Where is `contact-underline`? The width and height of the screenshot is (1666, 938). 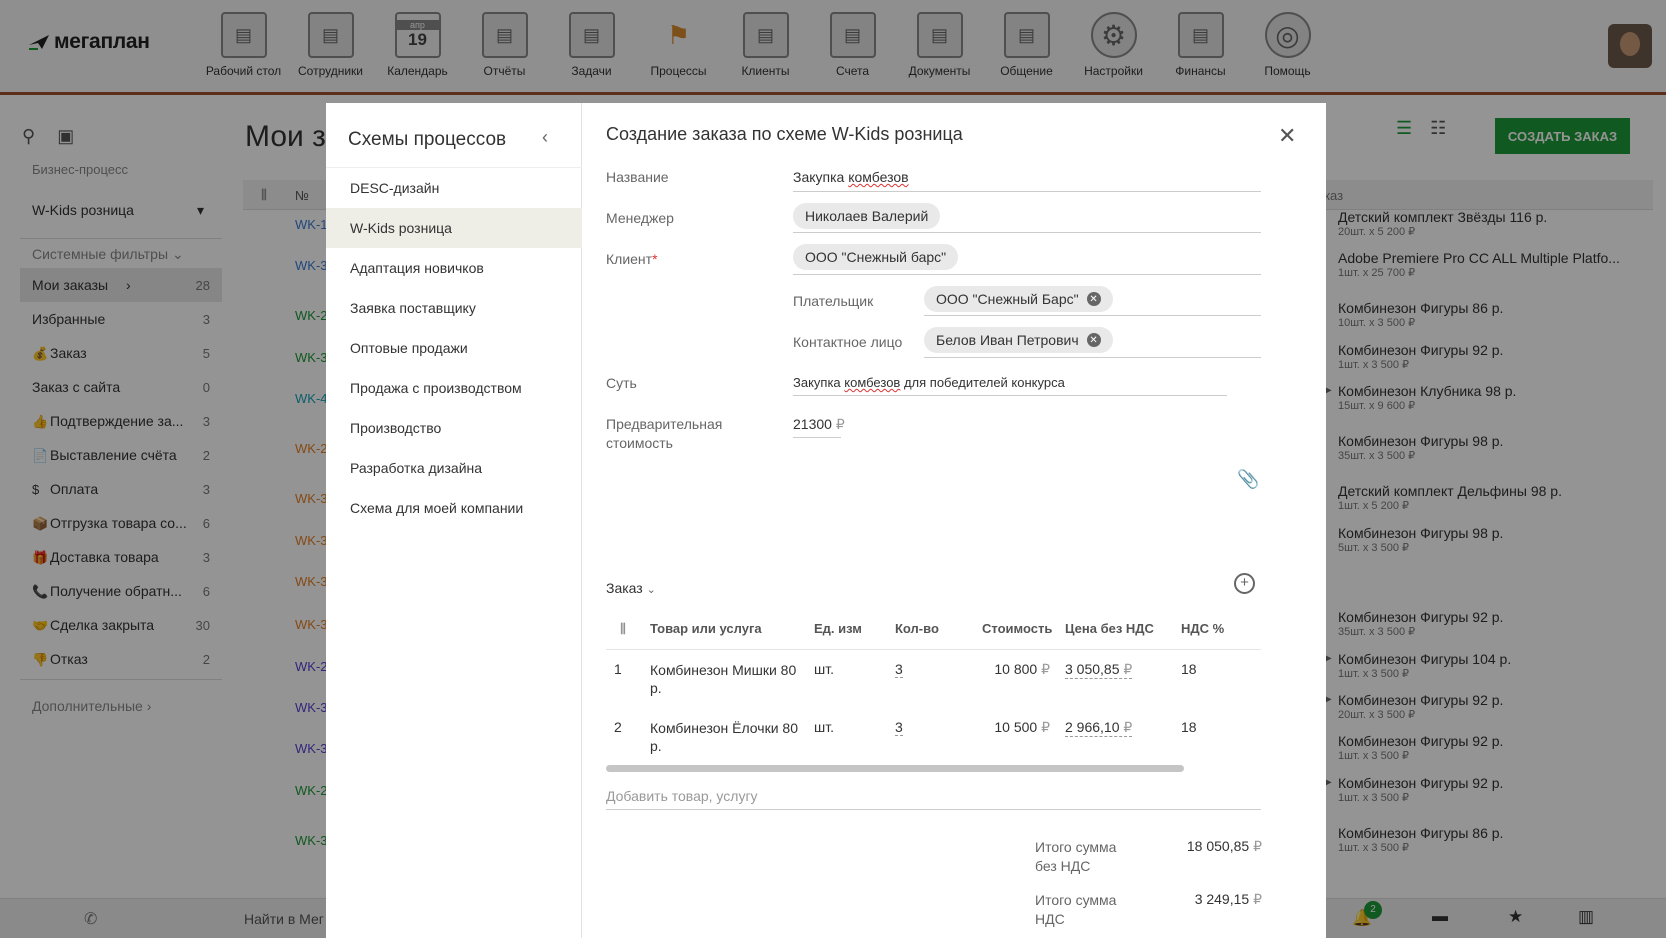
contact-underline is located at coordinates (1092, 357).